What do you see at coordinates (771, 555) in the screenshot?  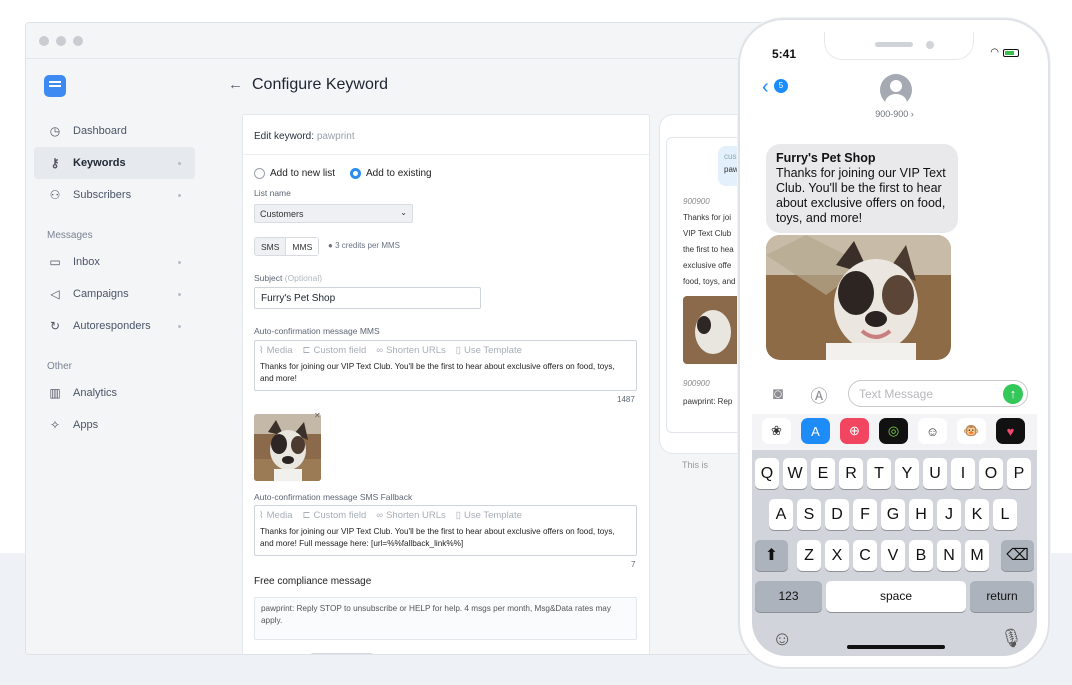 I see `shift-key: ⬆` at bounding box center [771, 555].